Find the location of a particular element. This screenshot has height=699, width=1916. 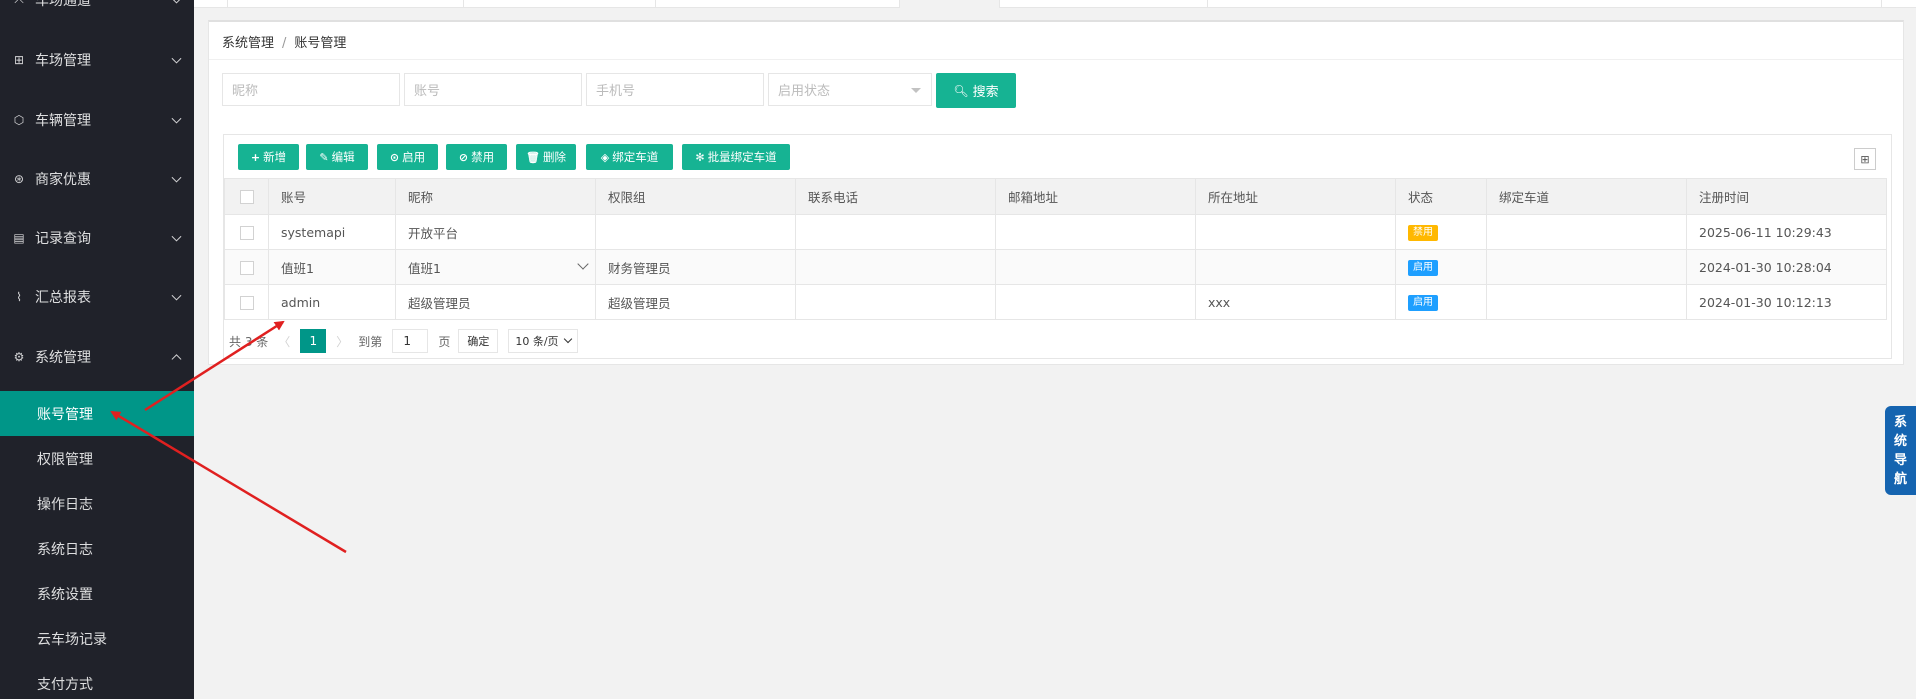

select-all-checkbox is located at coordinates (246, 197).